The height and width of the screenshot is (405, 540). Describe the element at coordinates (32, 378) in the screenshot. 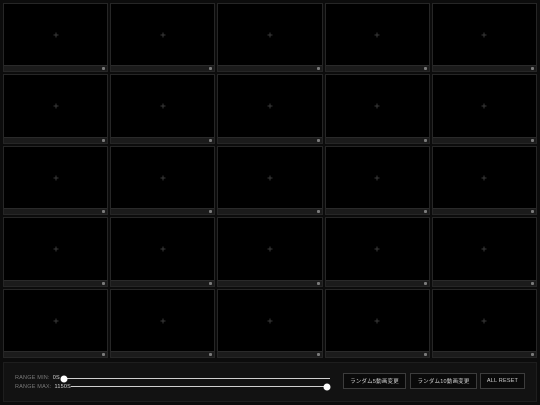

I see `range-min-label: RANGE MIN:` at that location.